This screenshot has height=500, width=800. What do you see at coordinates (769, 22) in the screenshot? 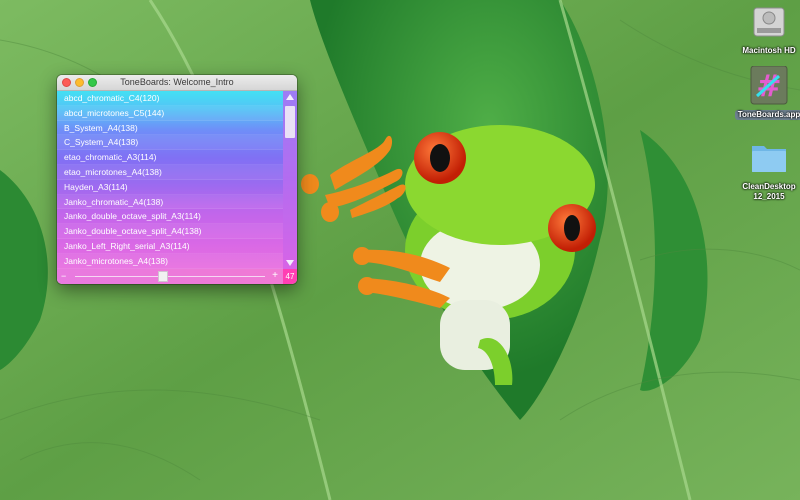
I see `hard-drive-icon` at bounding box center [769, 22].